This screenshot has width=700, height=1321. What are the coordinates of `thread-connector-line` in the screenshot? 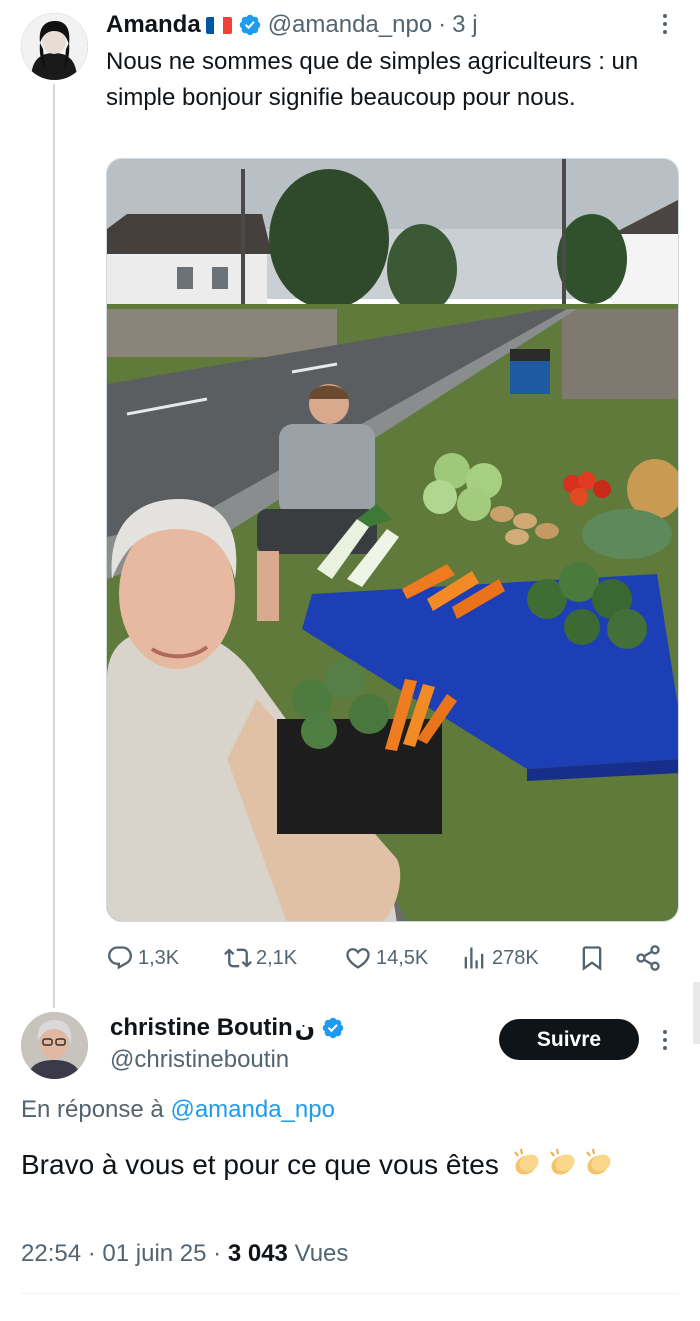 It's located at (54, 546).